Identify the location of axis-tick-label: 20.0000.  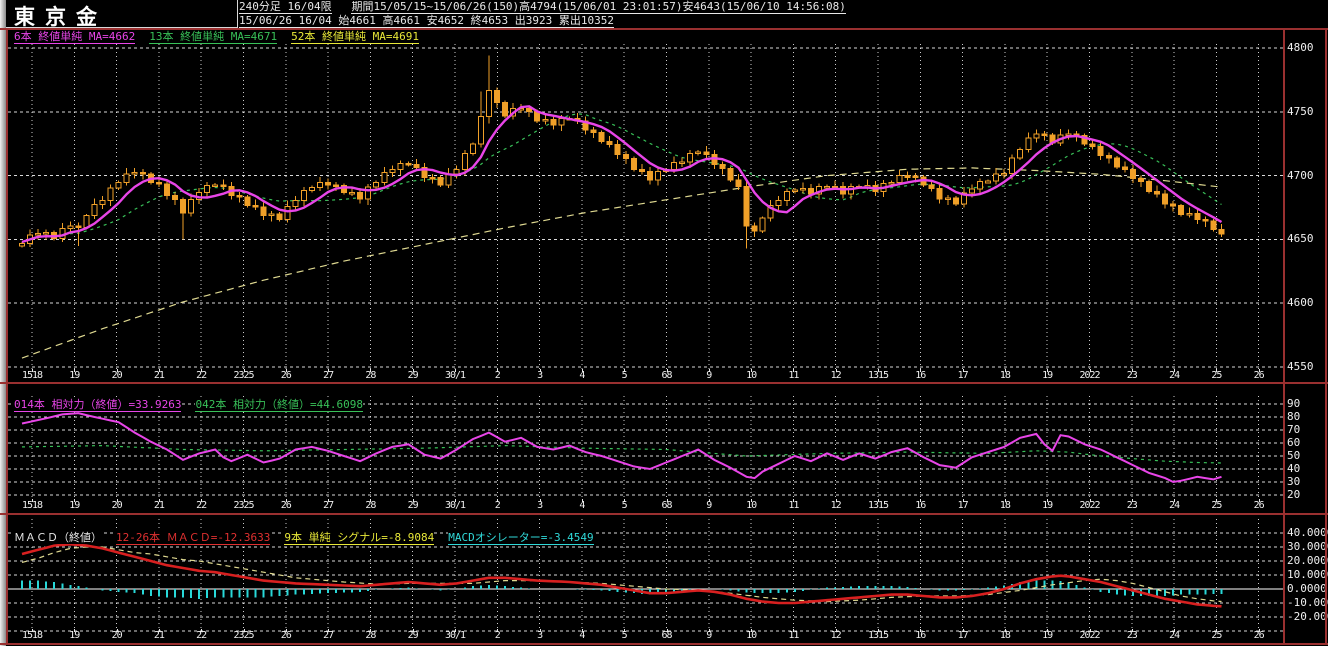
(1307, 560).